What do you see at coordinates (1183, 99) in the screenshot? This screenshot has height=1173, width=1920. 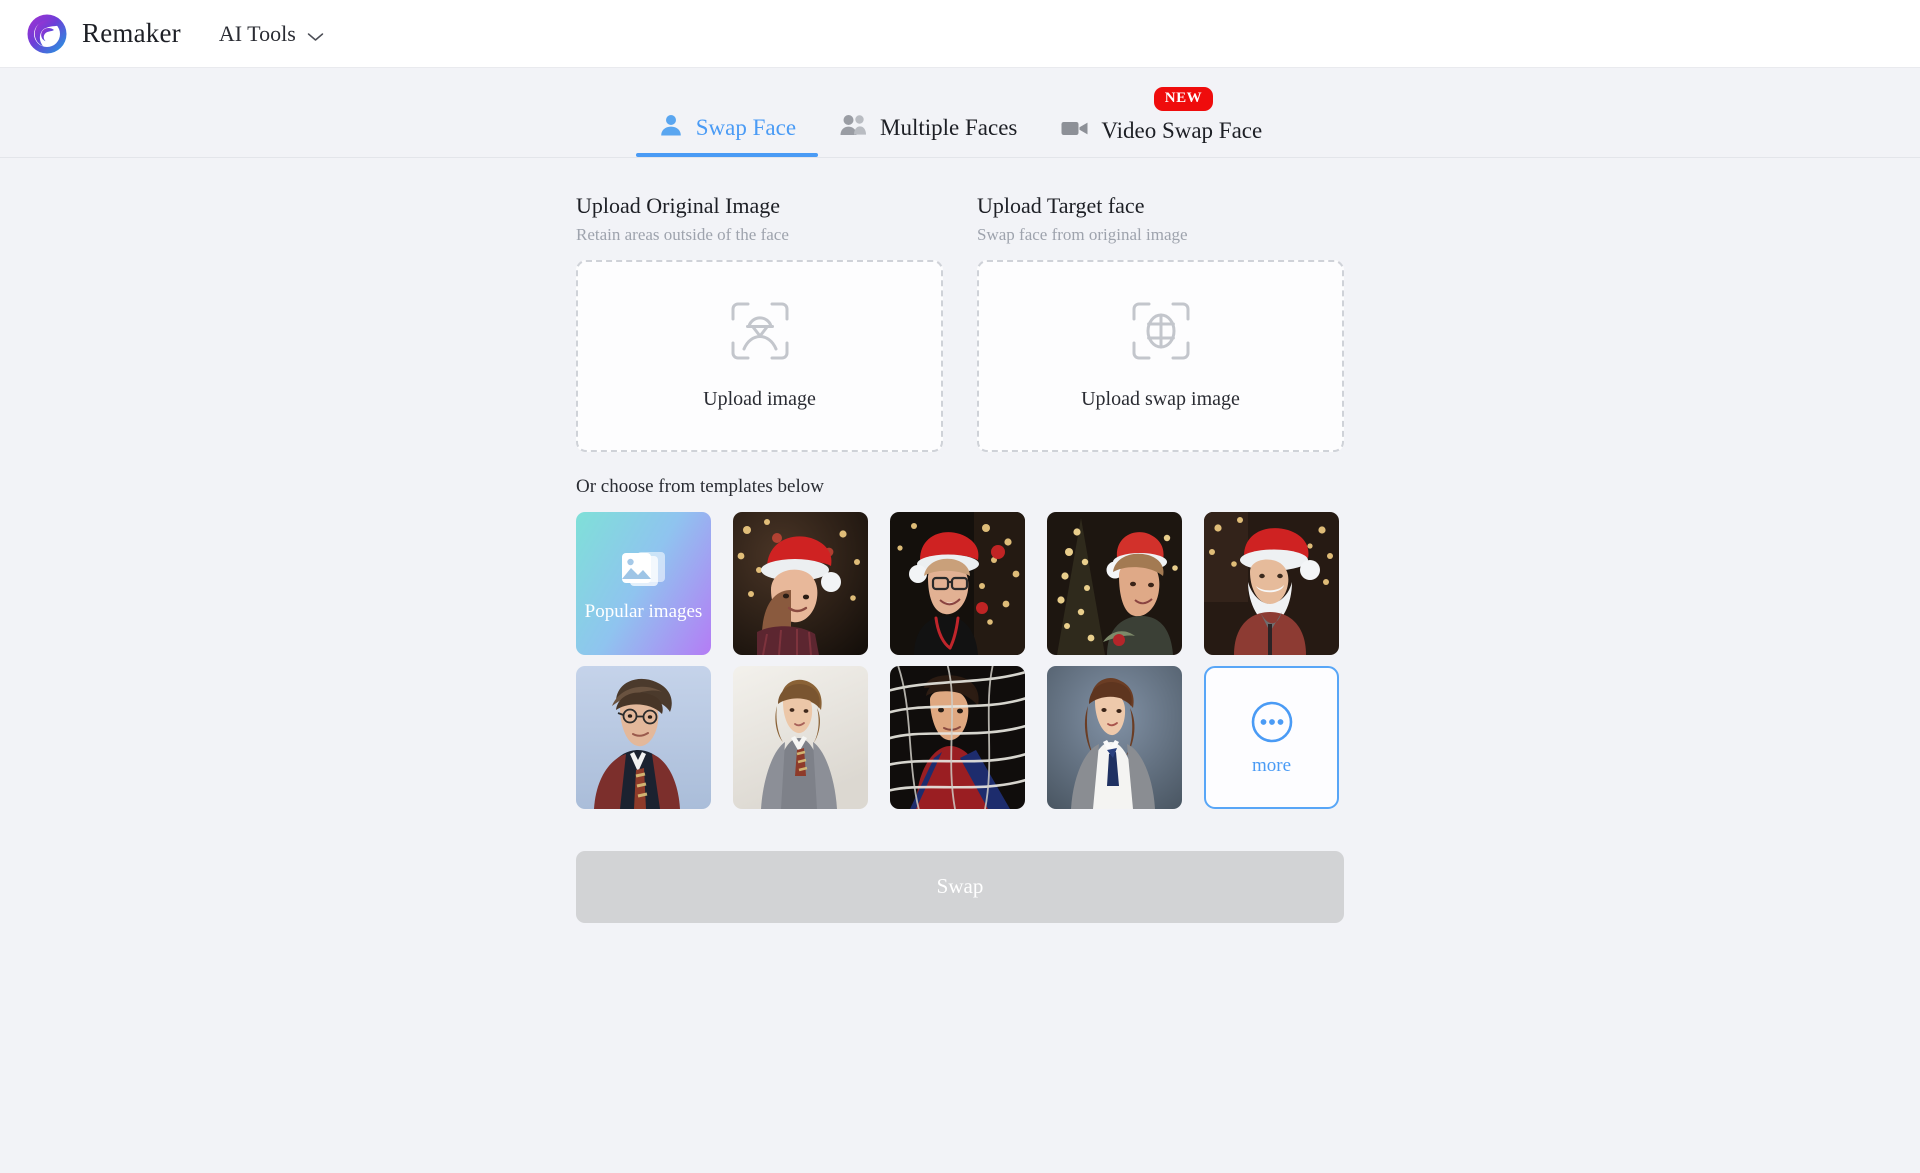 I see `new-badge: NEW` at bounding box center [1183, 99].